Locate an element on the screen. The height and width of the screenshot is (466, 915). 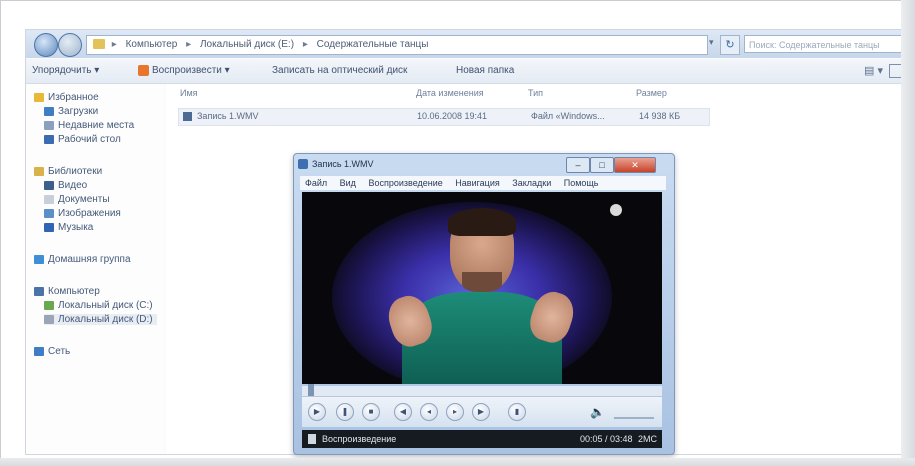
back-button is located at coordinates (46, 45).